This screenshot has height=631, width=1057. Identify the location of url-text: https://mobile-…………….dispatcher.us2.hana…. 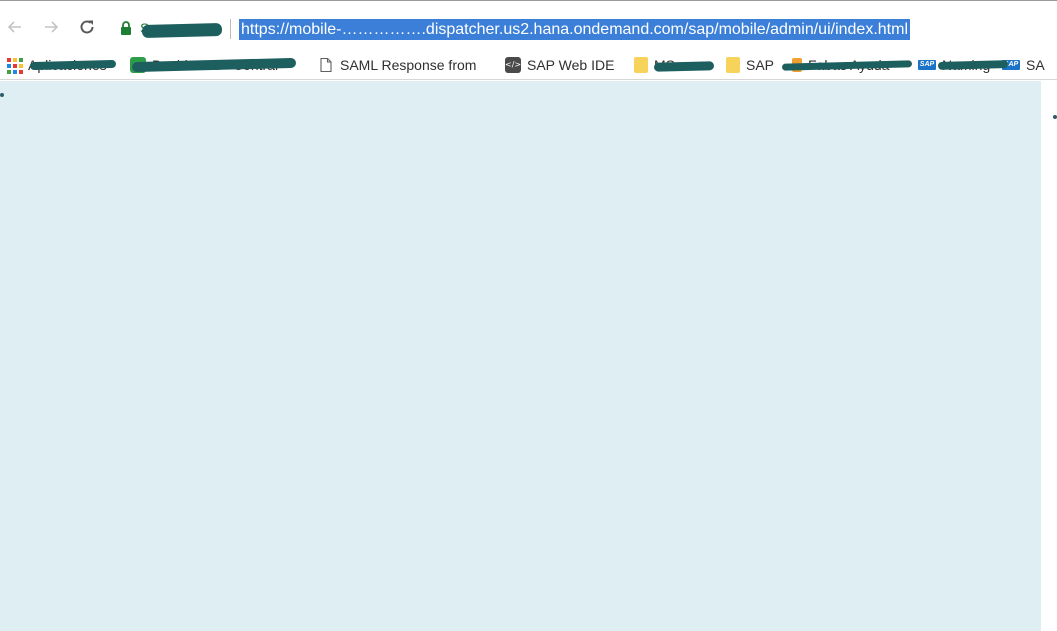
(574, 29).